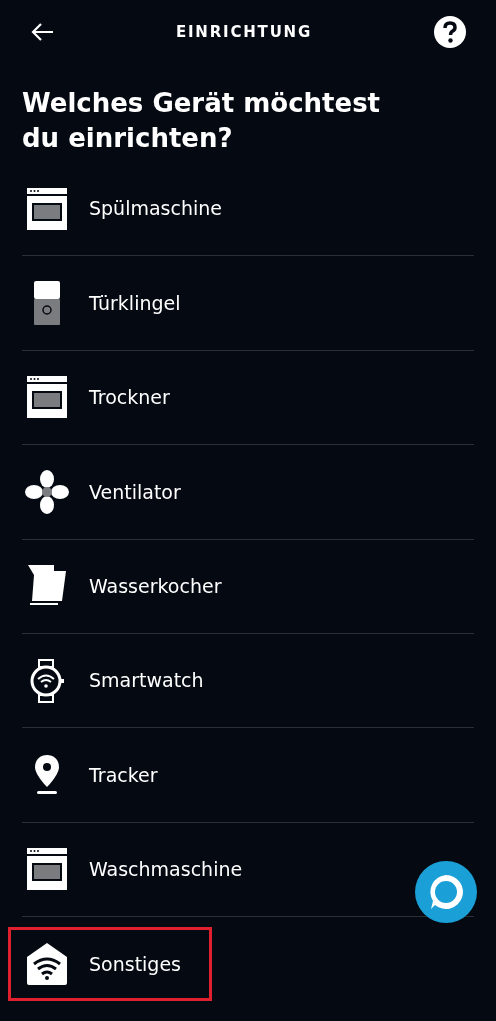 The height and width of the screenshot is (1021, 496). Describe the element at coordinates (47, 491) in the screenshot. I see `fan-icon` at that location.